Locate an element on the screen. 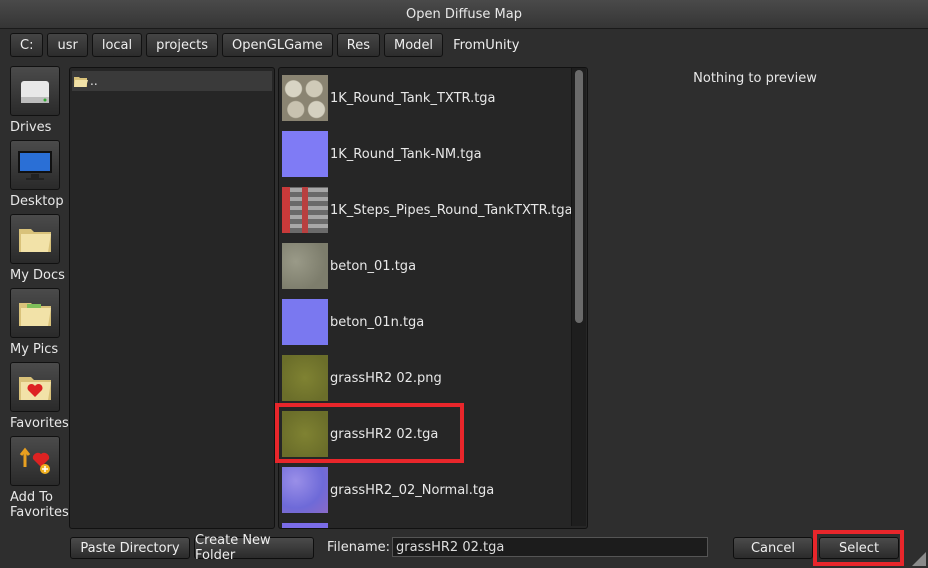 The height and width of the screenshot is (568, 928). sidebar-label: Drives is located at coordinates (31, 127).